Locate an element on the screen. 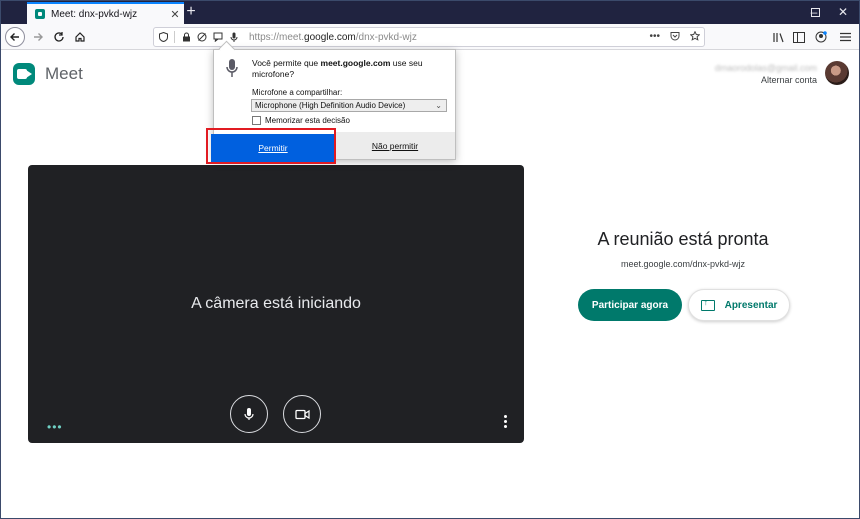 This screenshot has width=860, height=519. home-button is located at coordinates (80, 37).